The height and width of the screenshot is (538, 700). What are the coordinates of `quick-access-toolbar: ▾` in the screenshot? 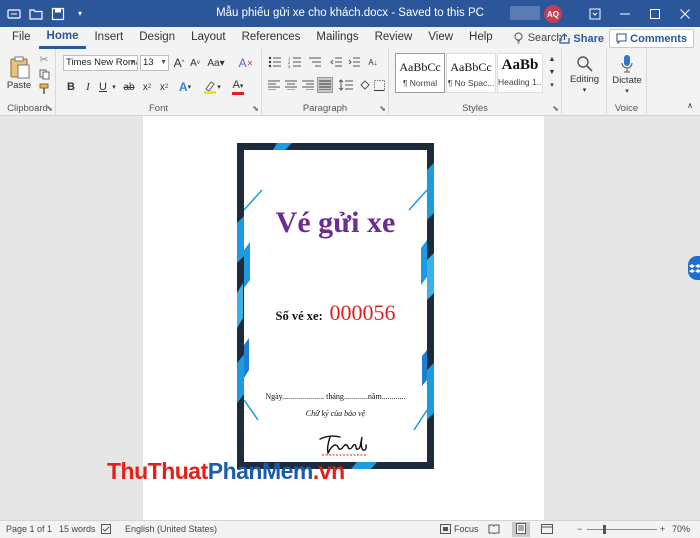 It's located at (75, 14).